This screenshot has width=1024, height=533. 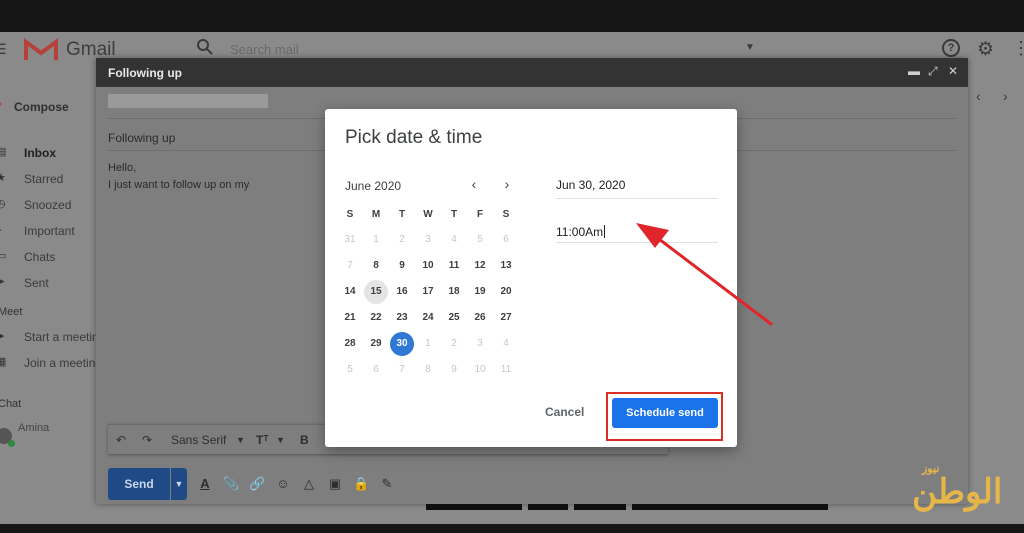 I want to click on attach-icon: 📎, so click(x=231, y=484).